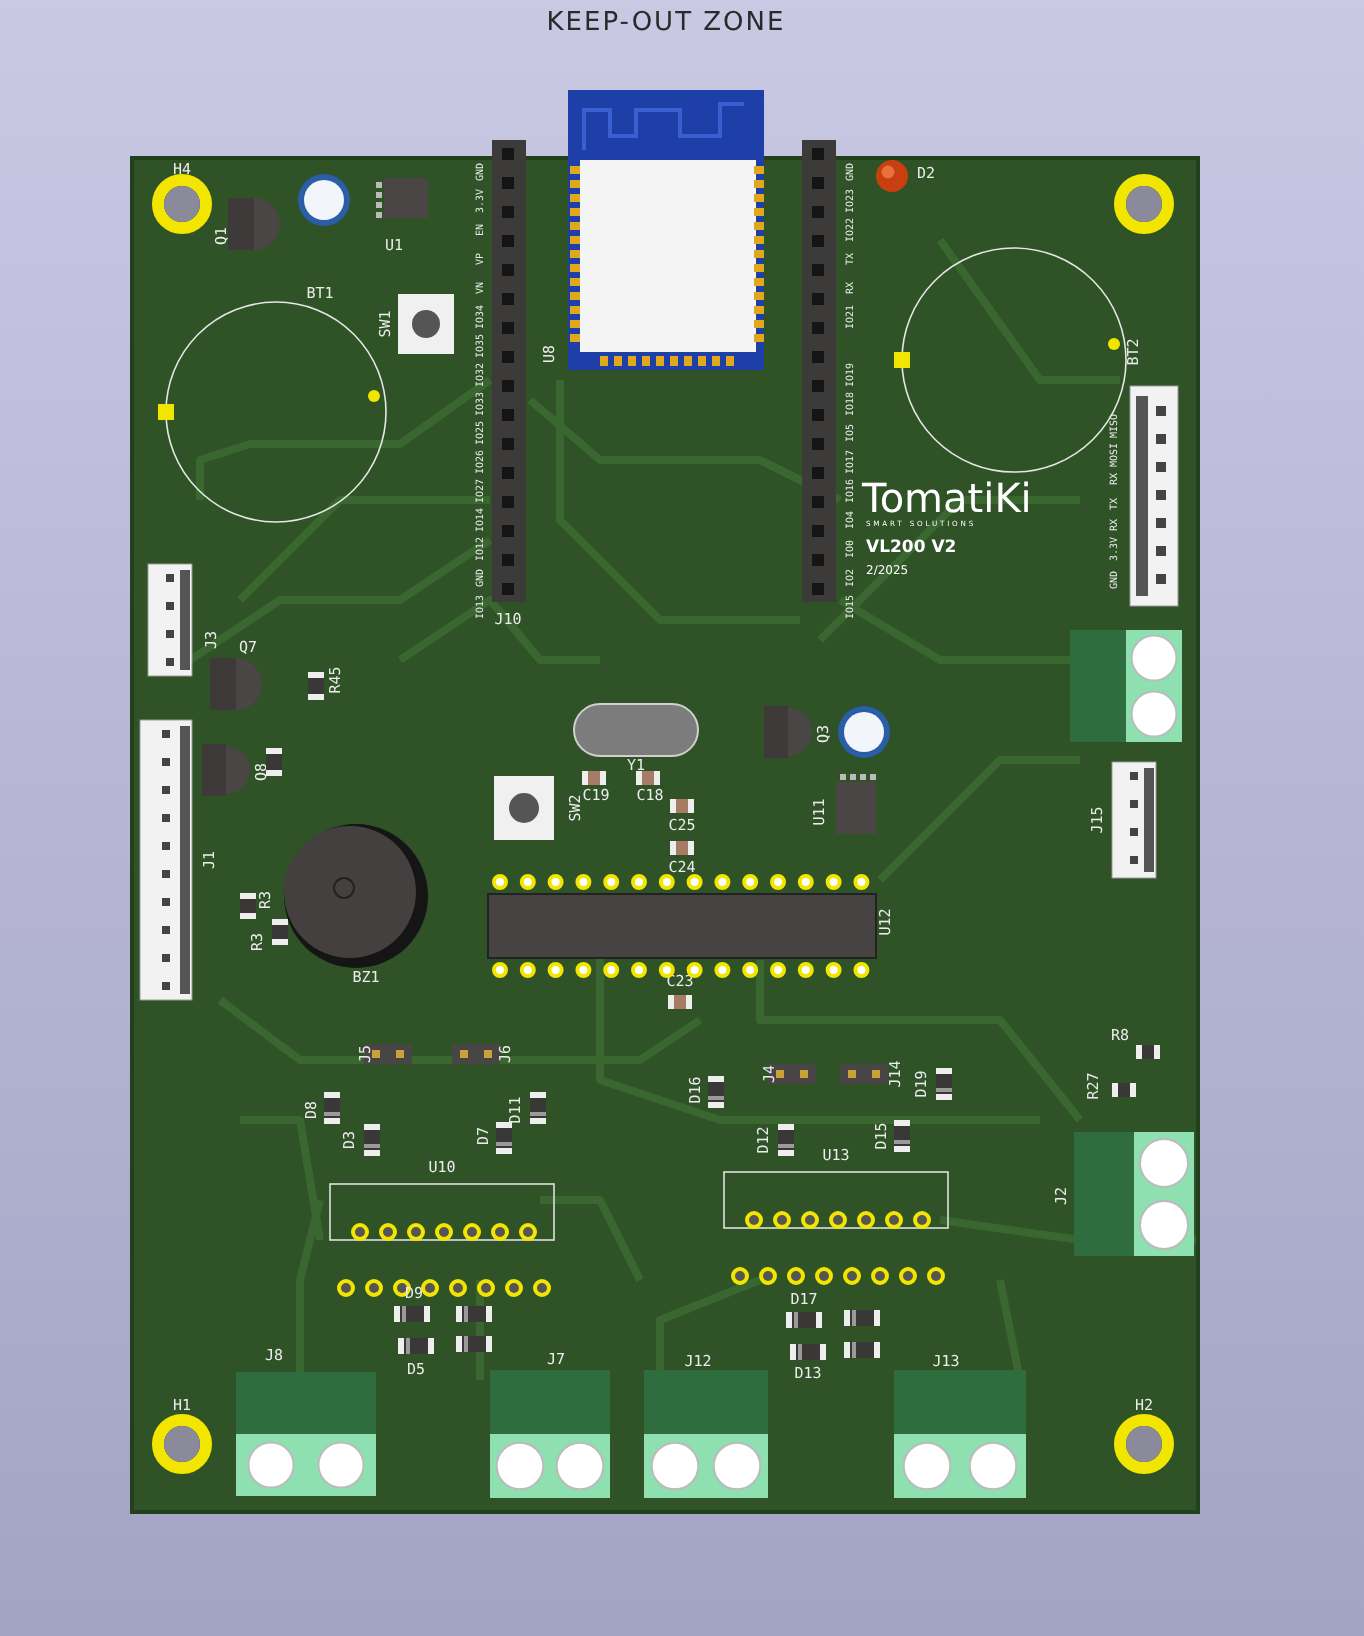 Image resolution: width=1364 pixels, height=1636 pixels. I want to click on led, so click(892, 176).